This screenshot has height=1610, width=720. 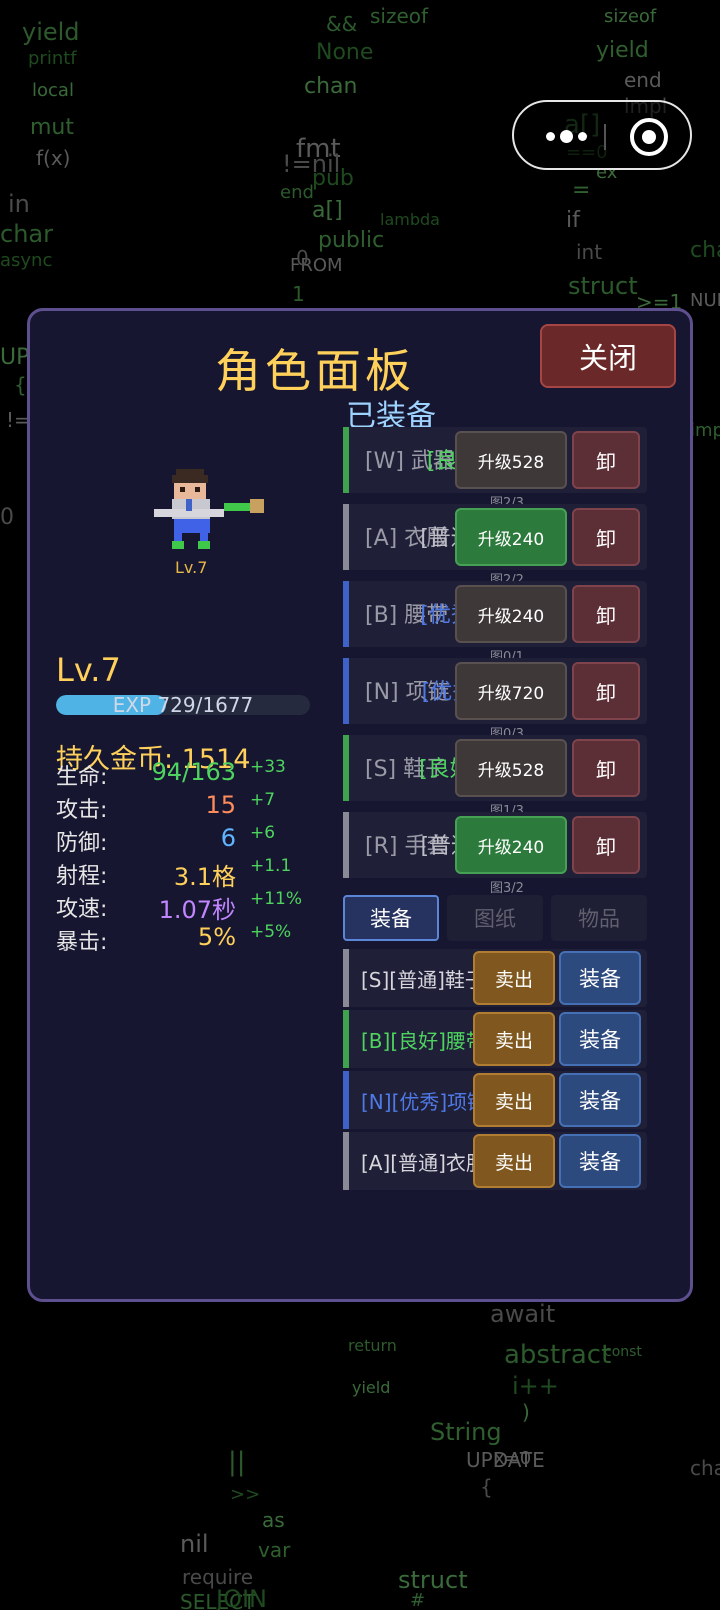 I want to click on stat-bonus: +33, so click(x=268, y=767).